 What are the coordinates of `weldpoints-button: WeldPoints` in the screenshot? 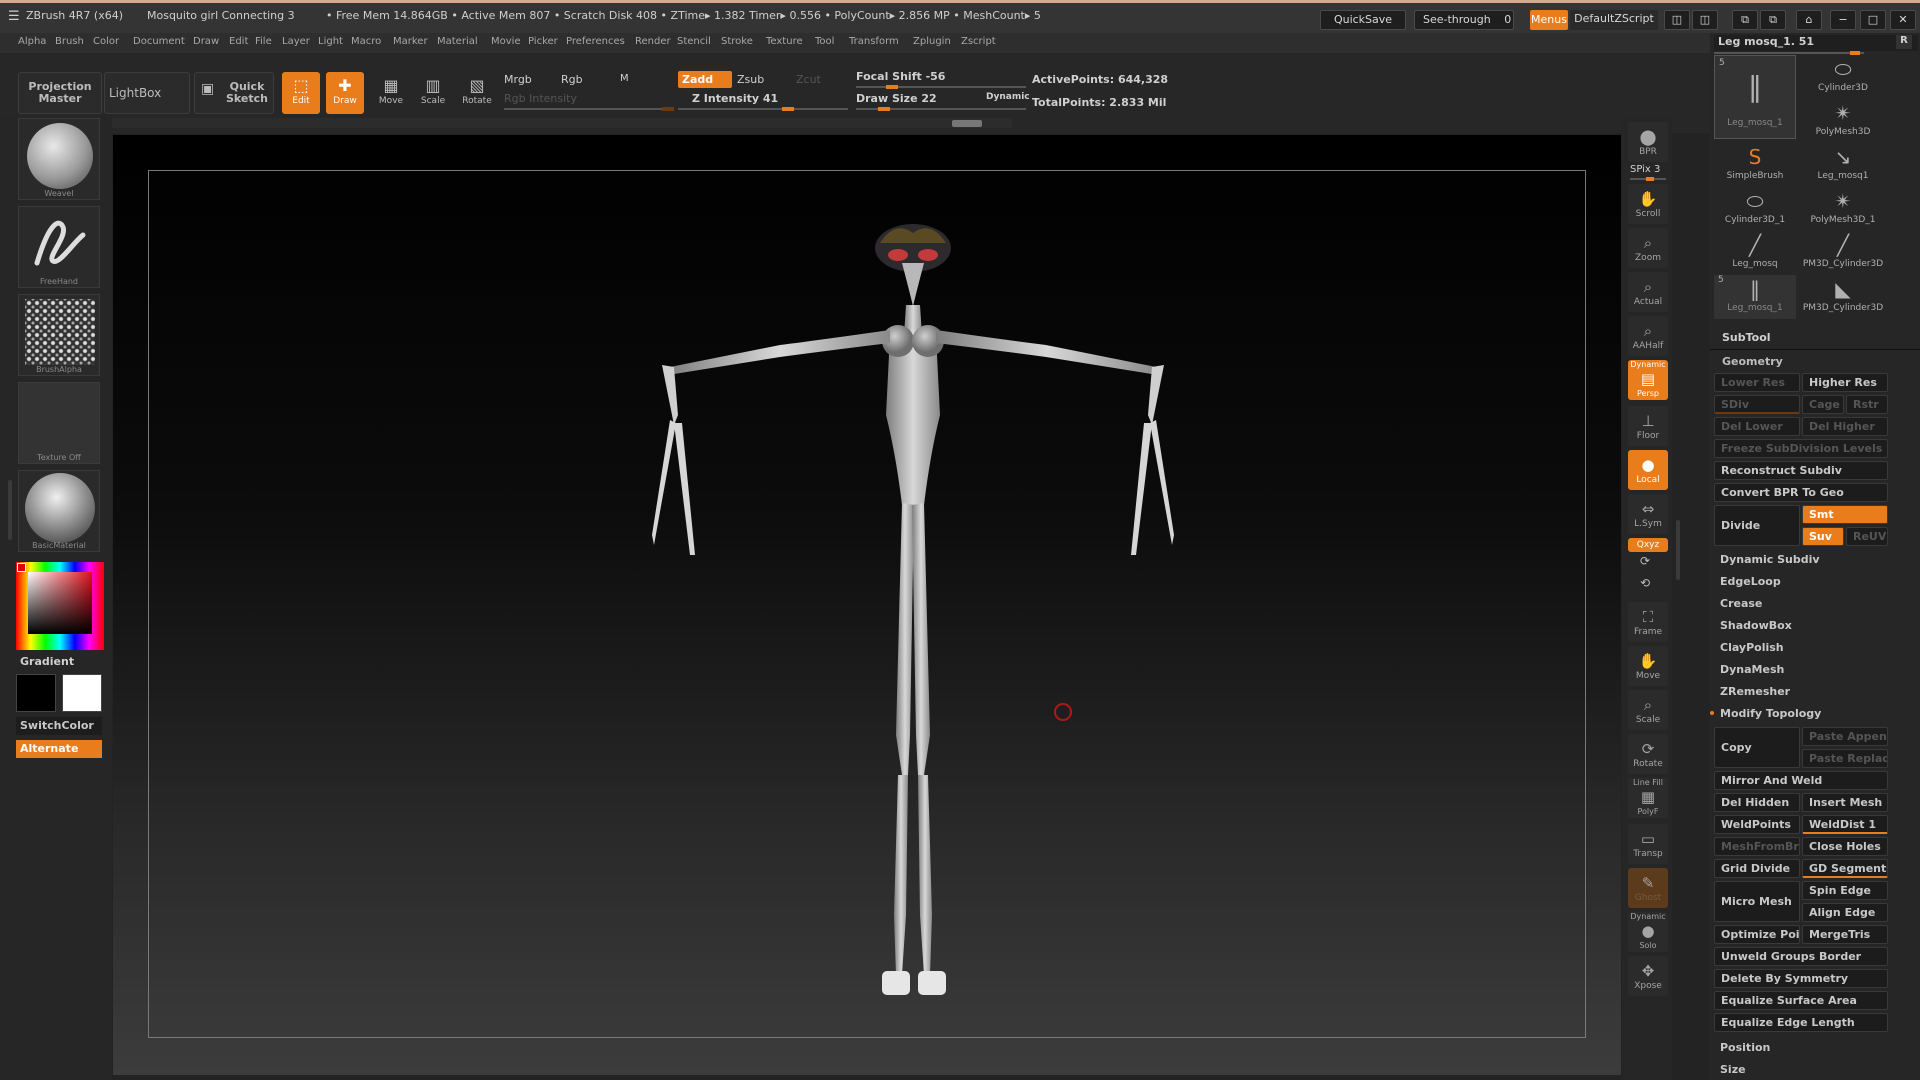 It's located at (1757, 824).